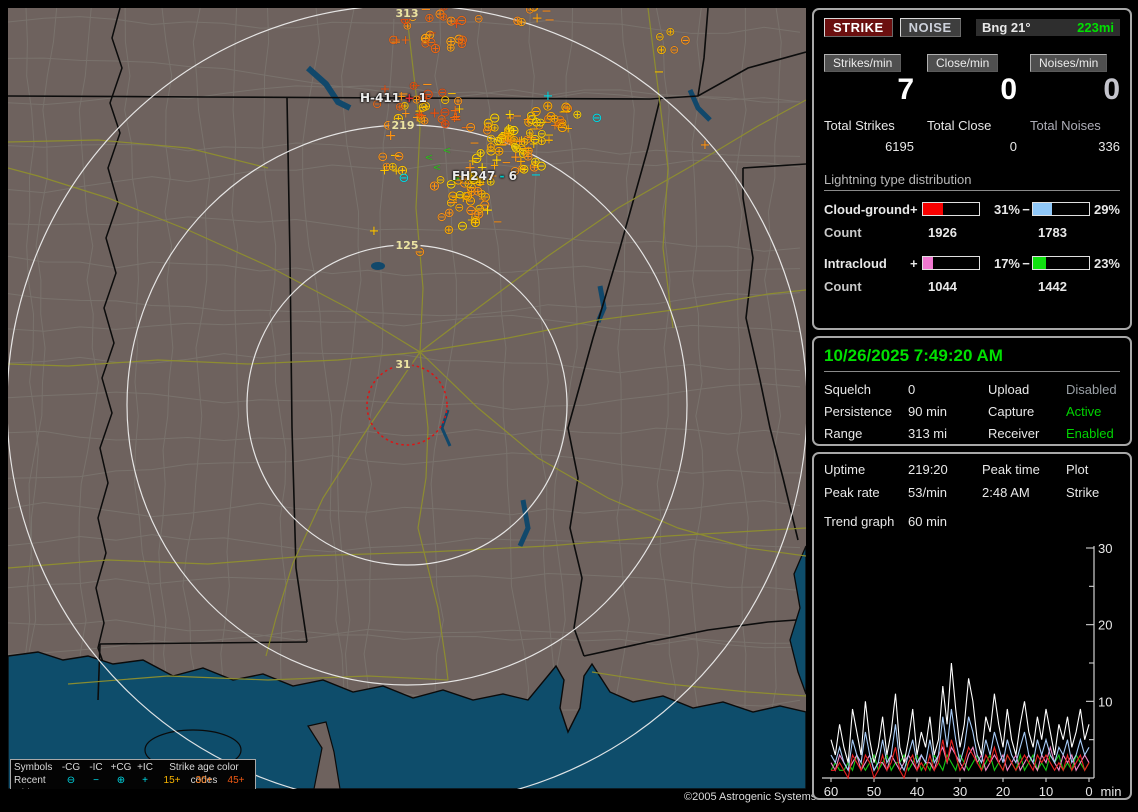 Image resolution: width=1138 pixels, height=812 pixels. I want to click on ic-neg-sign: −, so click(1026, 263).